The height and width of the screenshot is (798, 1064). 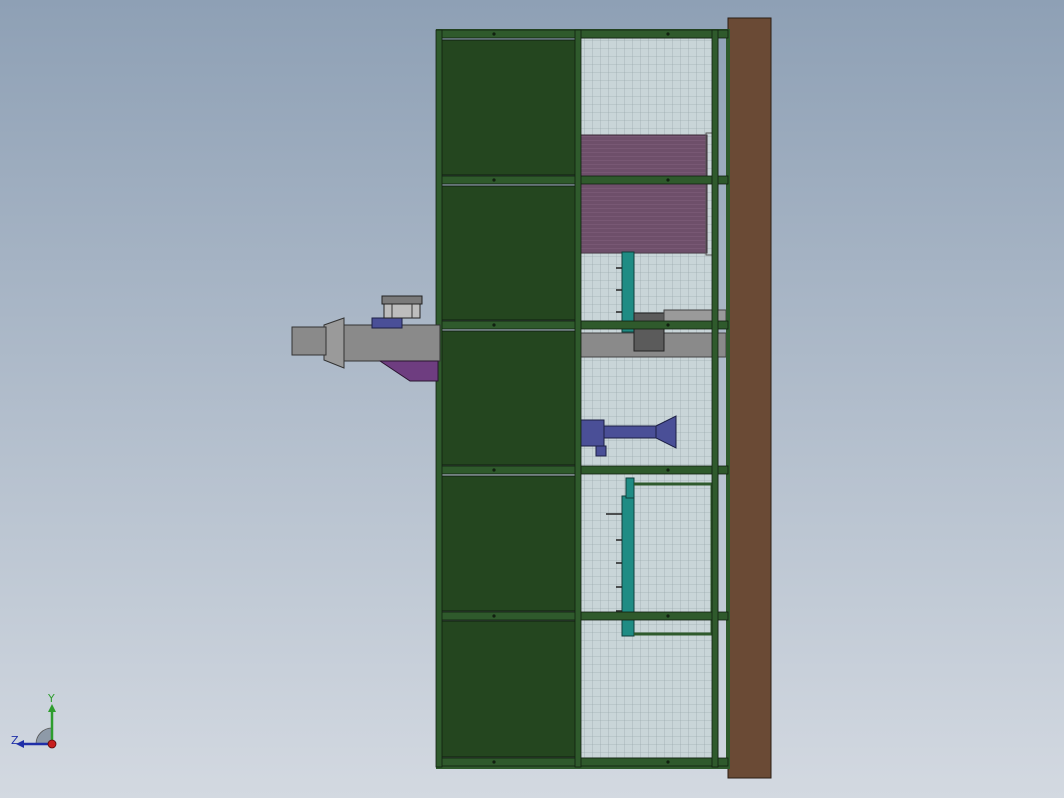 What do you see at coordinates (592, 433) in the screenshot?
I see `blower-motor` at bounding box center [592, 433].